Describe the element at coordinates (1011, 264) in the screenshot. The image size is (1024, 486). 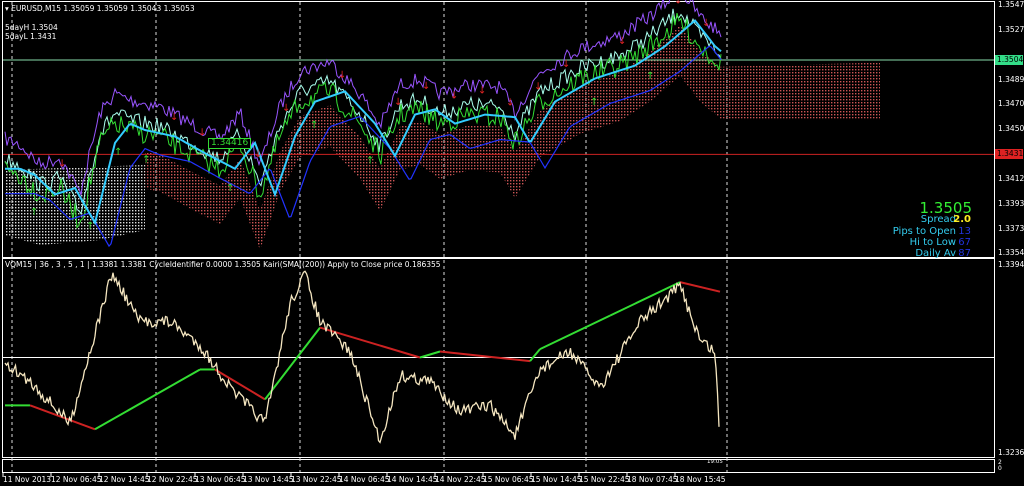
I see `osc-axis-top: 1.3394` at that location.